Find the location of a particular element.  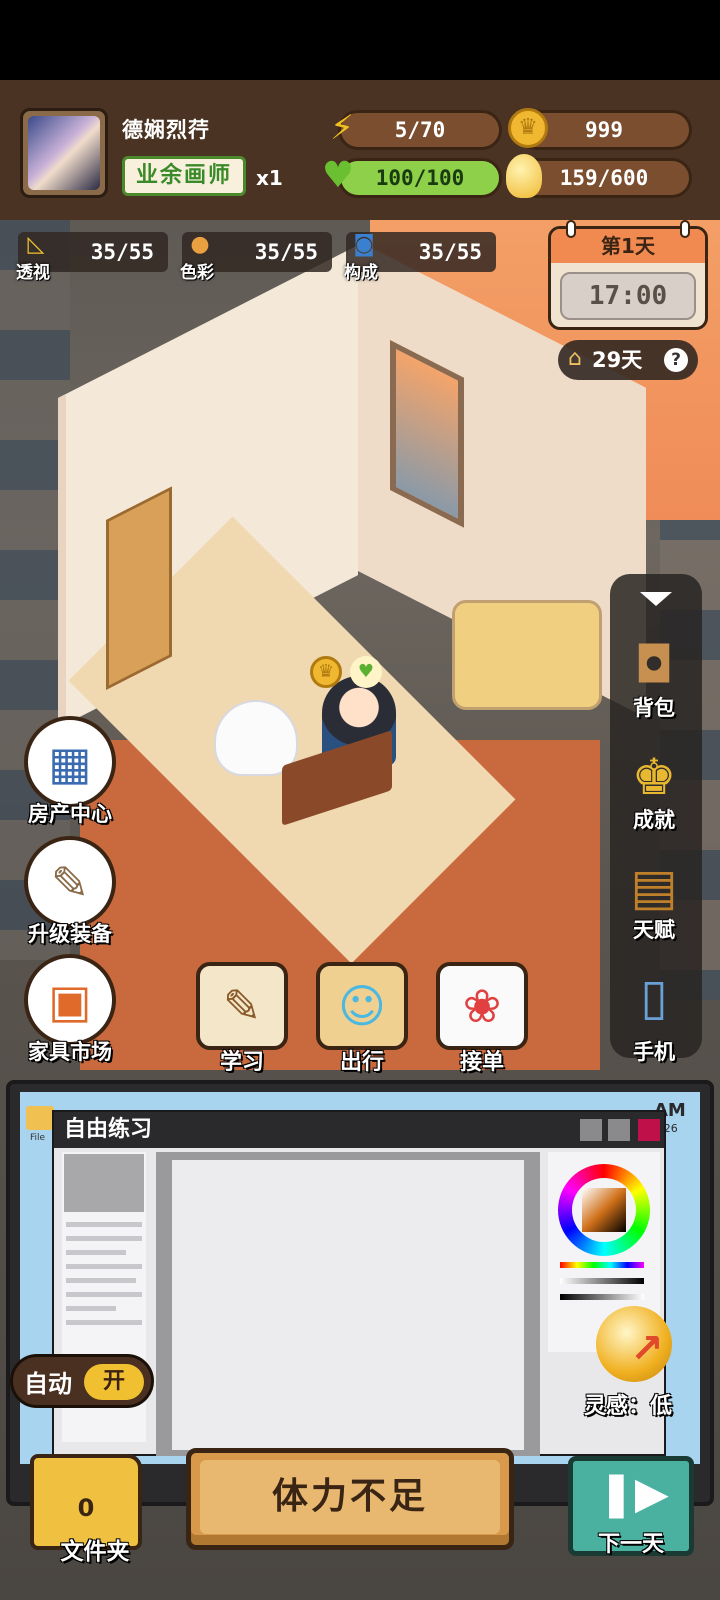

hue-slider is located at coordinates (602, 1265).